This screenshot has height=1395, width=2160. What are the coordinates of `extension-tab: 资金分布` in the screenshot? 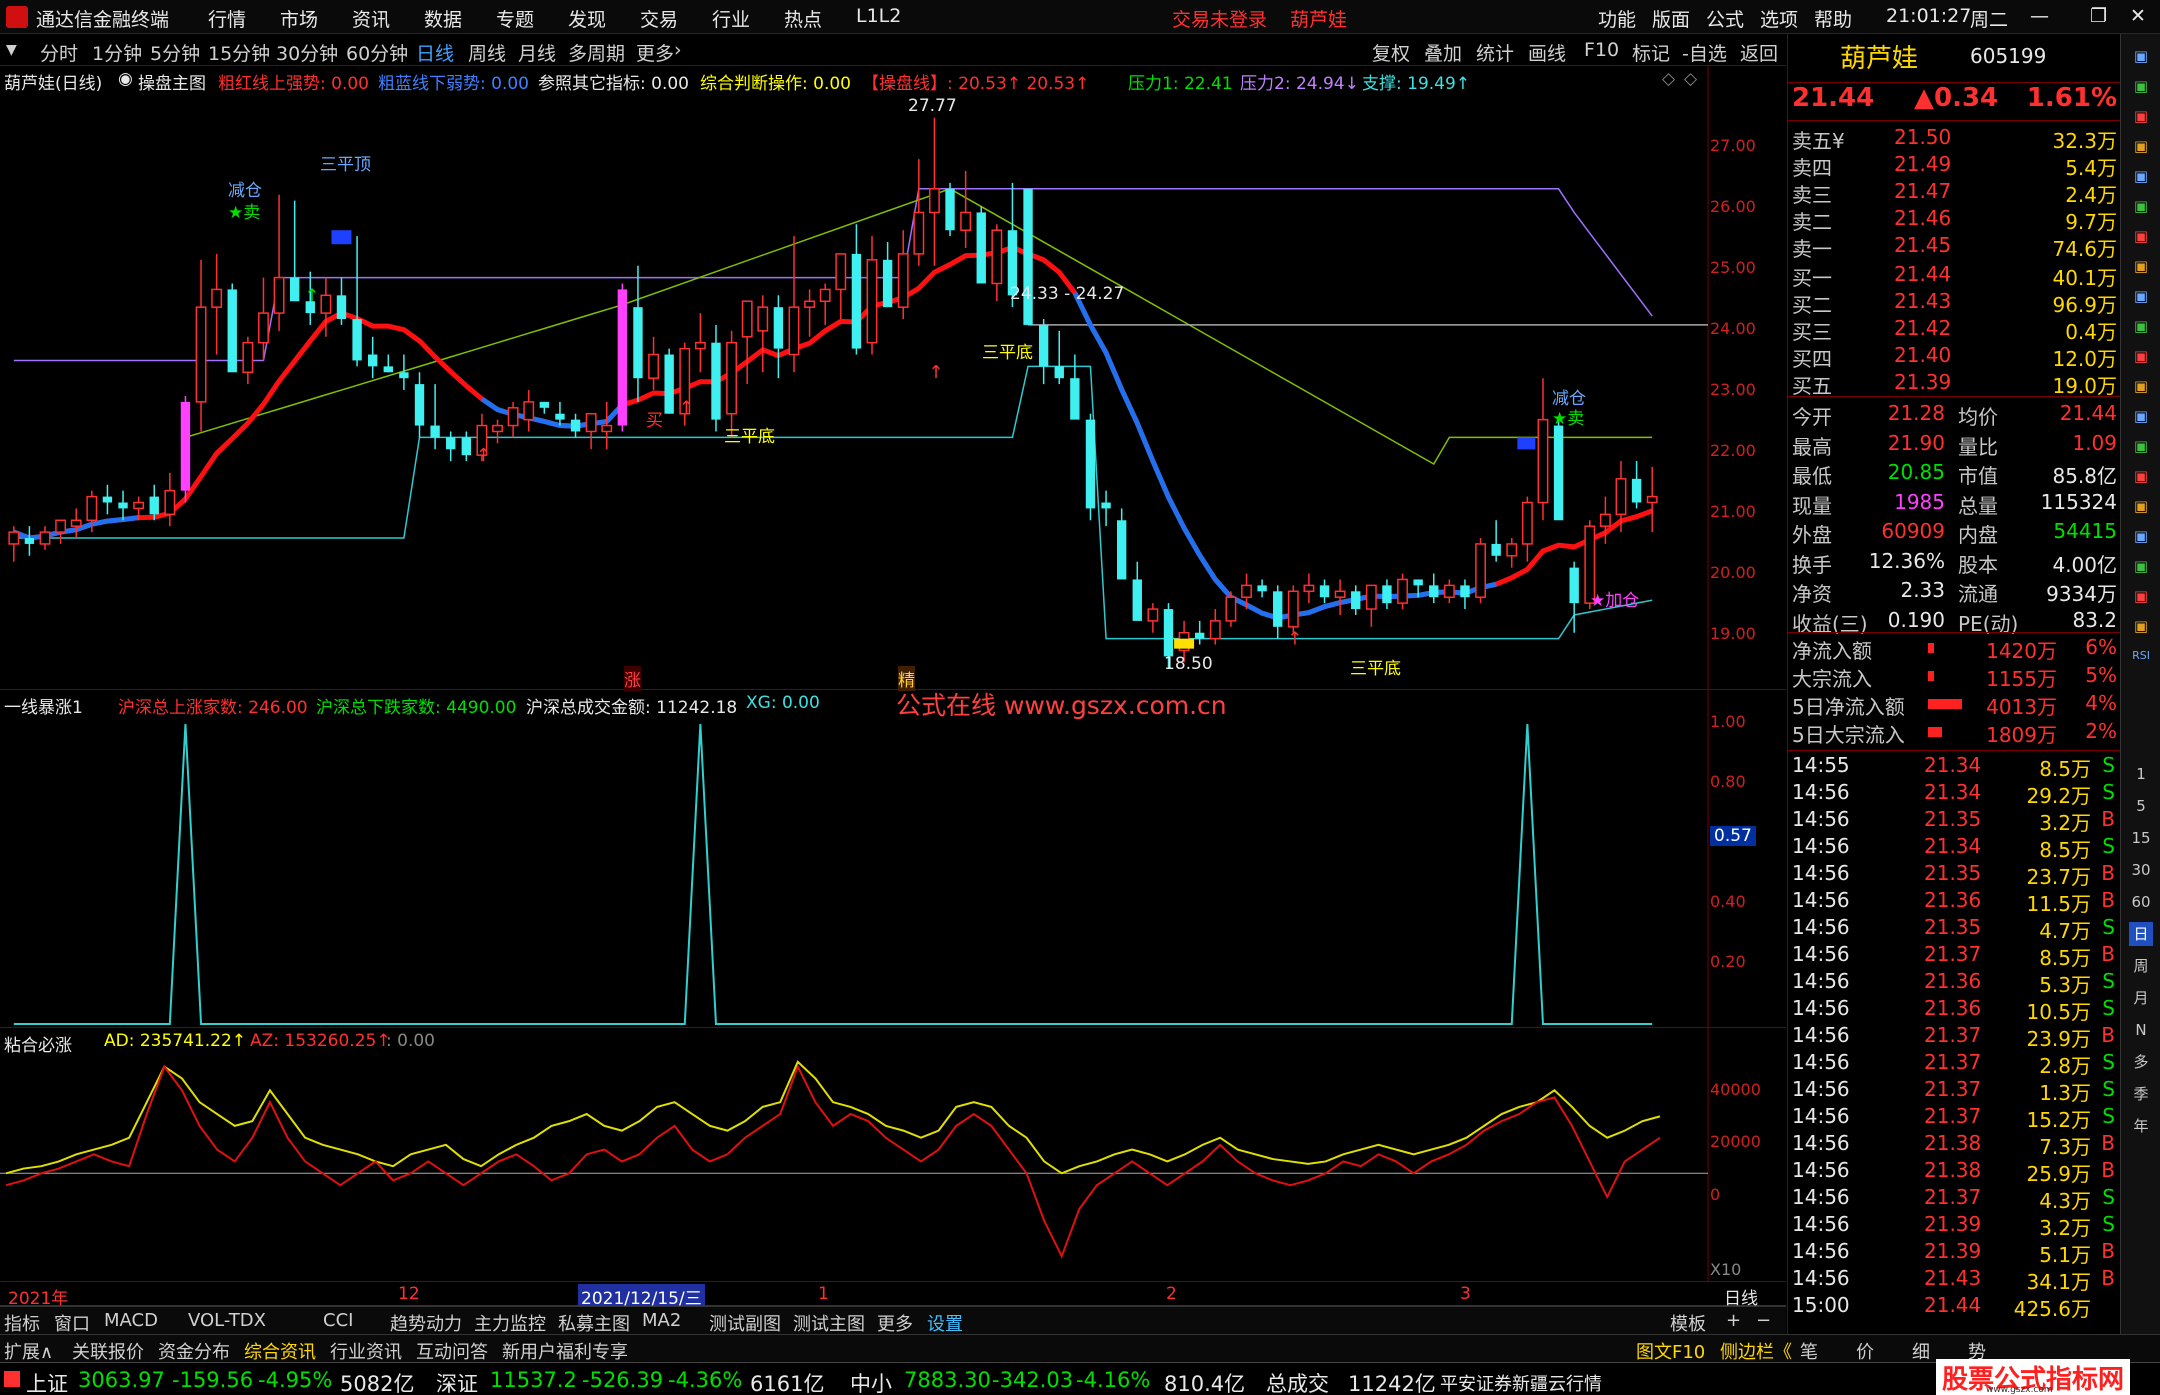 It's located at (194, 1351).